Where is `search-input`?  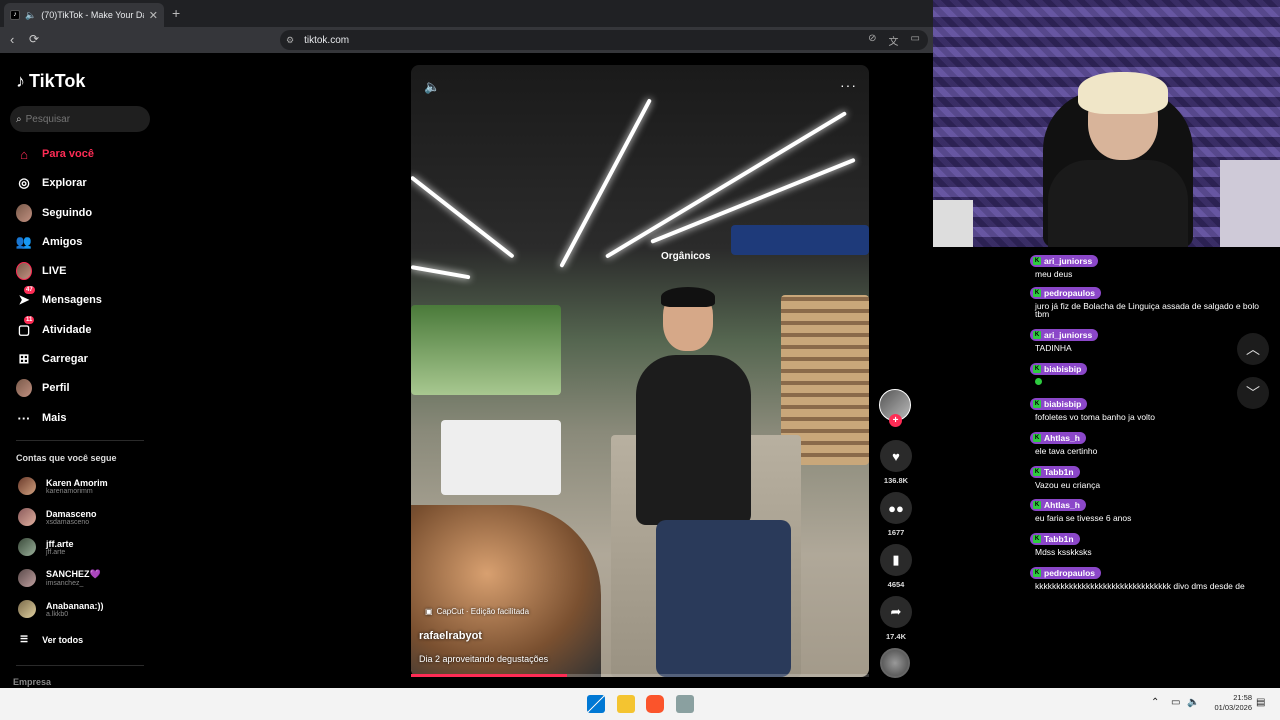
search-input is located at coordinates (75, 119).